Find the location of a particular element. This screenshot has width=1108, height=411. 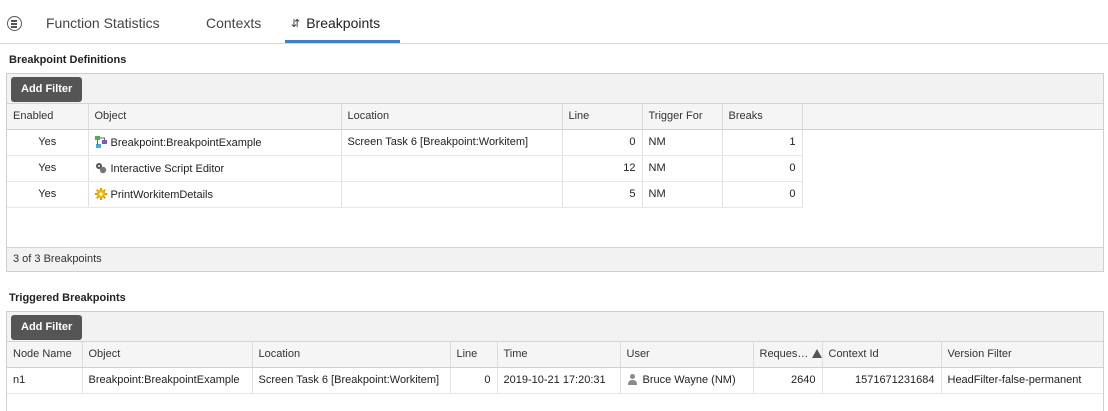

object-name: Interactive Script Editor is located at coordinates (167, 168).